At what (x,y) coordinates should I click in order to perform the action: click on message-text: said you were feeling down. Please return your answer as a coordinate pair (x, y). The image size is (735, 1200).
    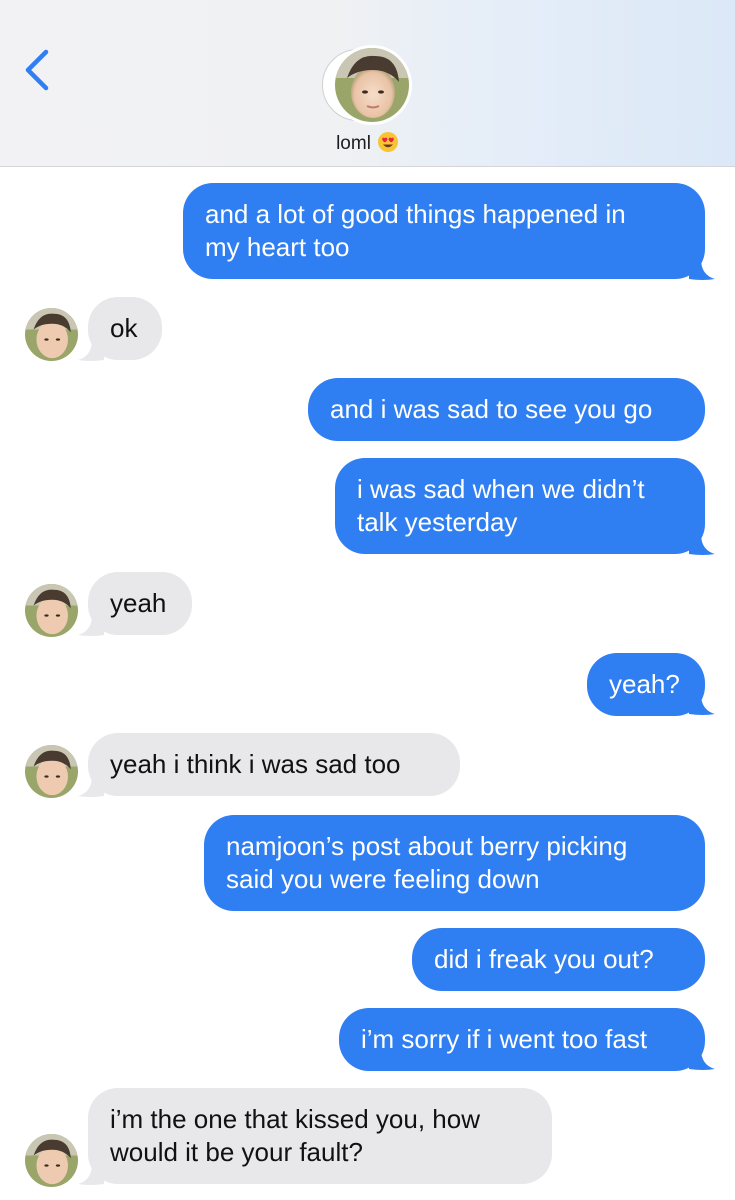
    Looking at the image, I should click on (383, 879).